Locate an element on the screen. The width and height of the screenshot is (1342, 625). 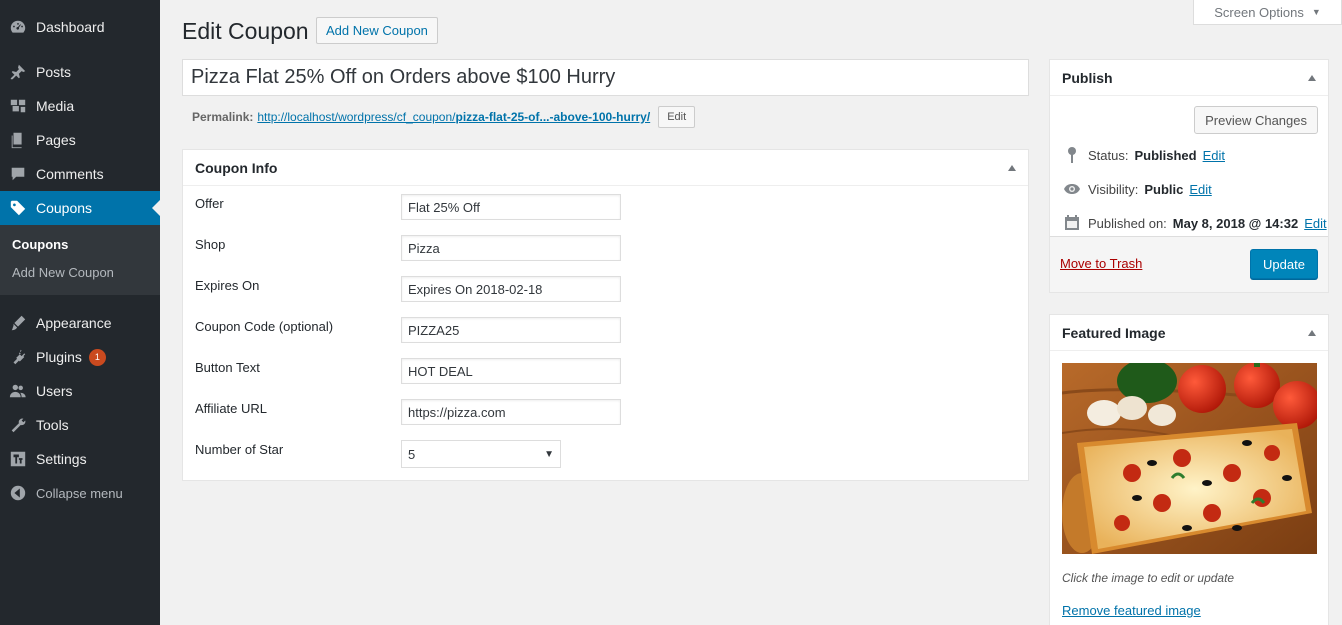
affiliate-url-input: https://pizza.com is located at coordinates (511, 412).